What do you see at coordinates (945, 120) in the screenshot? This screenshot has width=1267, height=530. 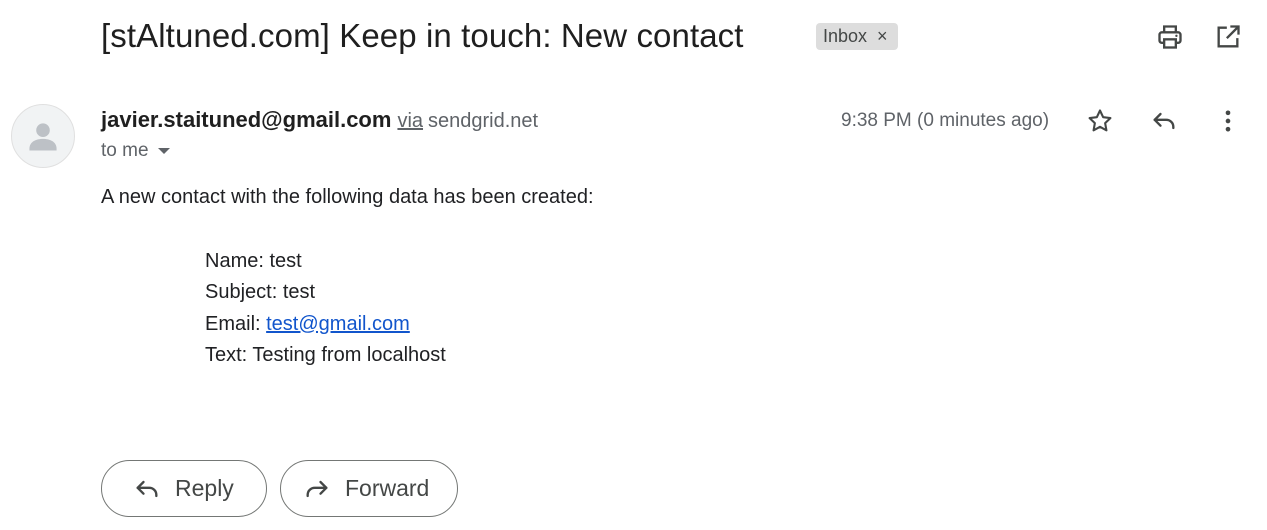 I see `email-timestamp: 9:38 PM (0 minutes ago)` at bounding box center [945, 120].